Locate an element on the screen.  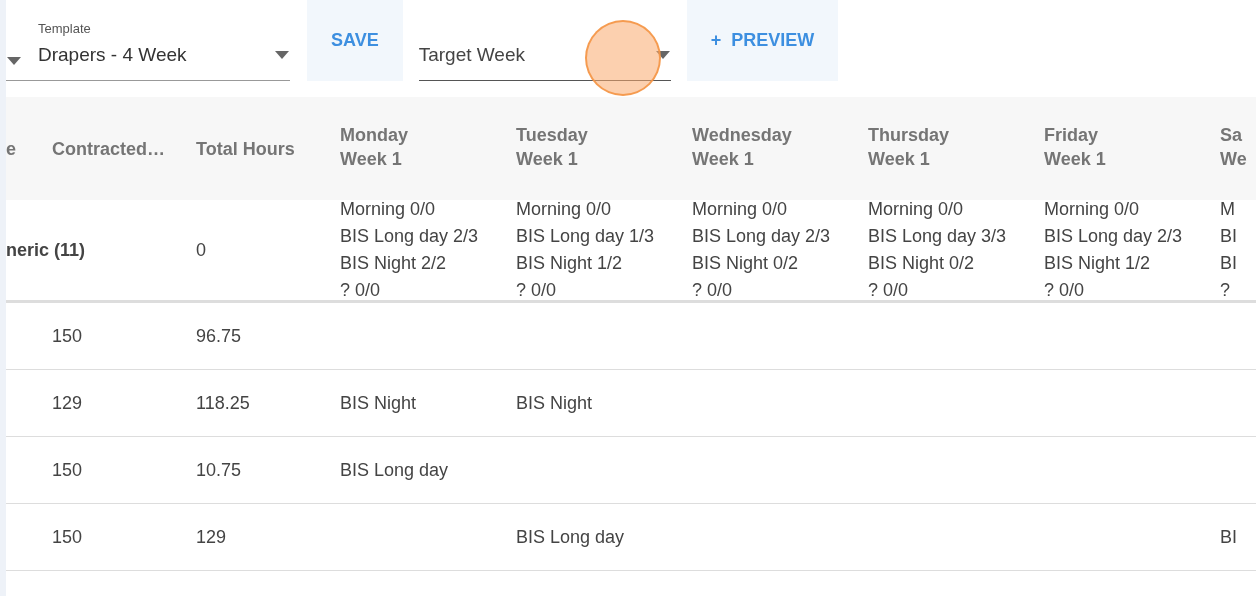
shift-summary: Morning 0/0 BIS Long day 2/3 BIS Night 2/2 ? 0/0 is located at coordinates (416, 251).